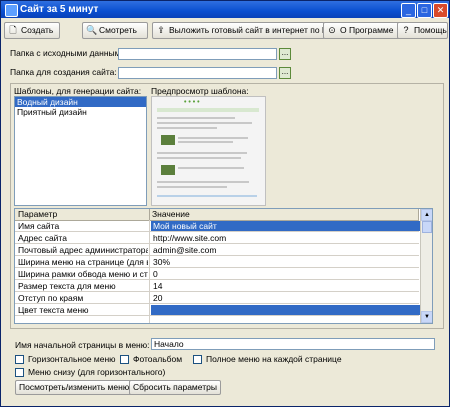  I want to click on app-icon, so click(11, 10).